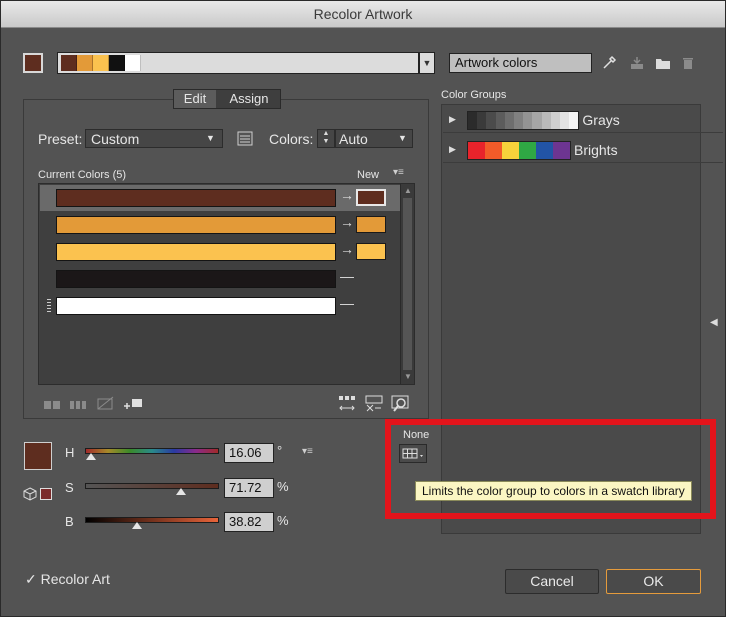  What do you see at coordinates (249, 453) in the screenshot?
I see `hue-value-field: 16.06` at bounding box center [249, 453].